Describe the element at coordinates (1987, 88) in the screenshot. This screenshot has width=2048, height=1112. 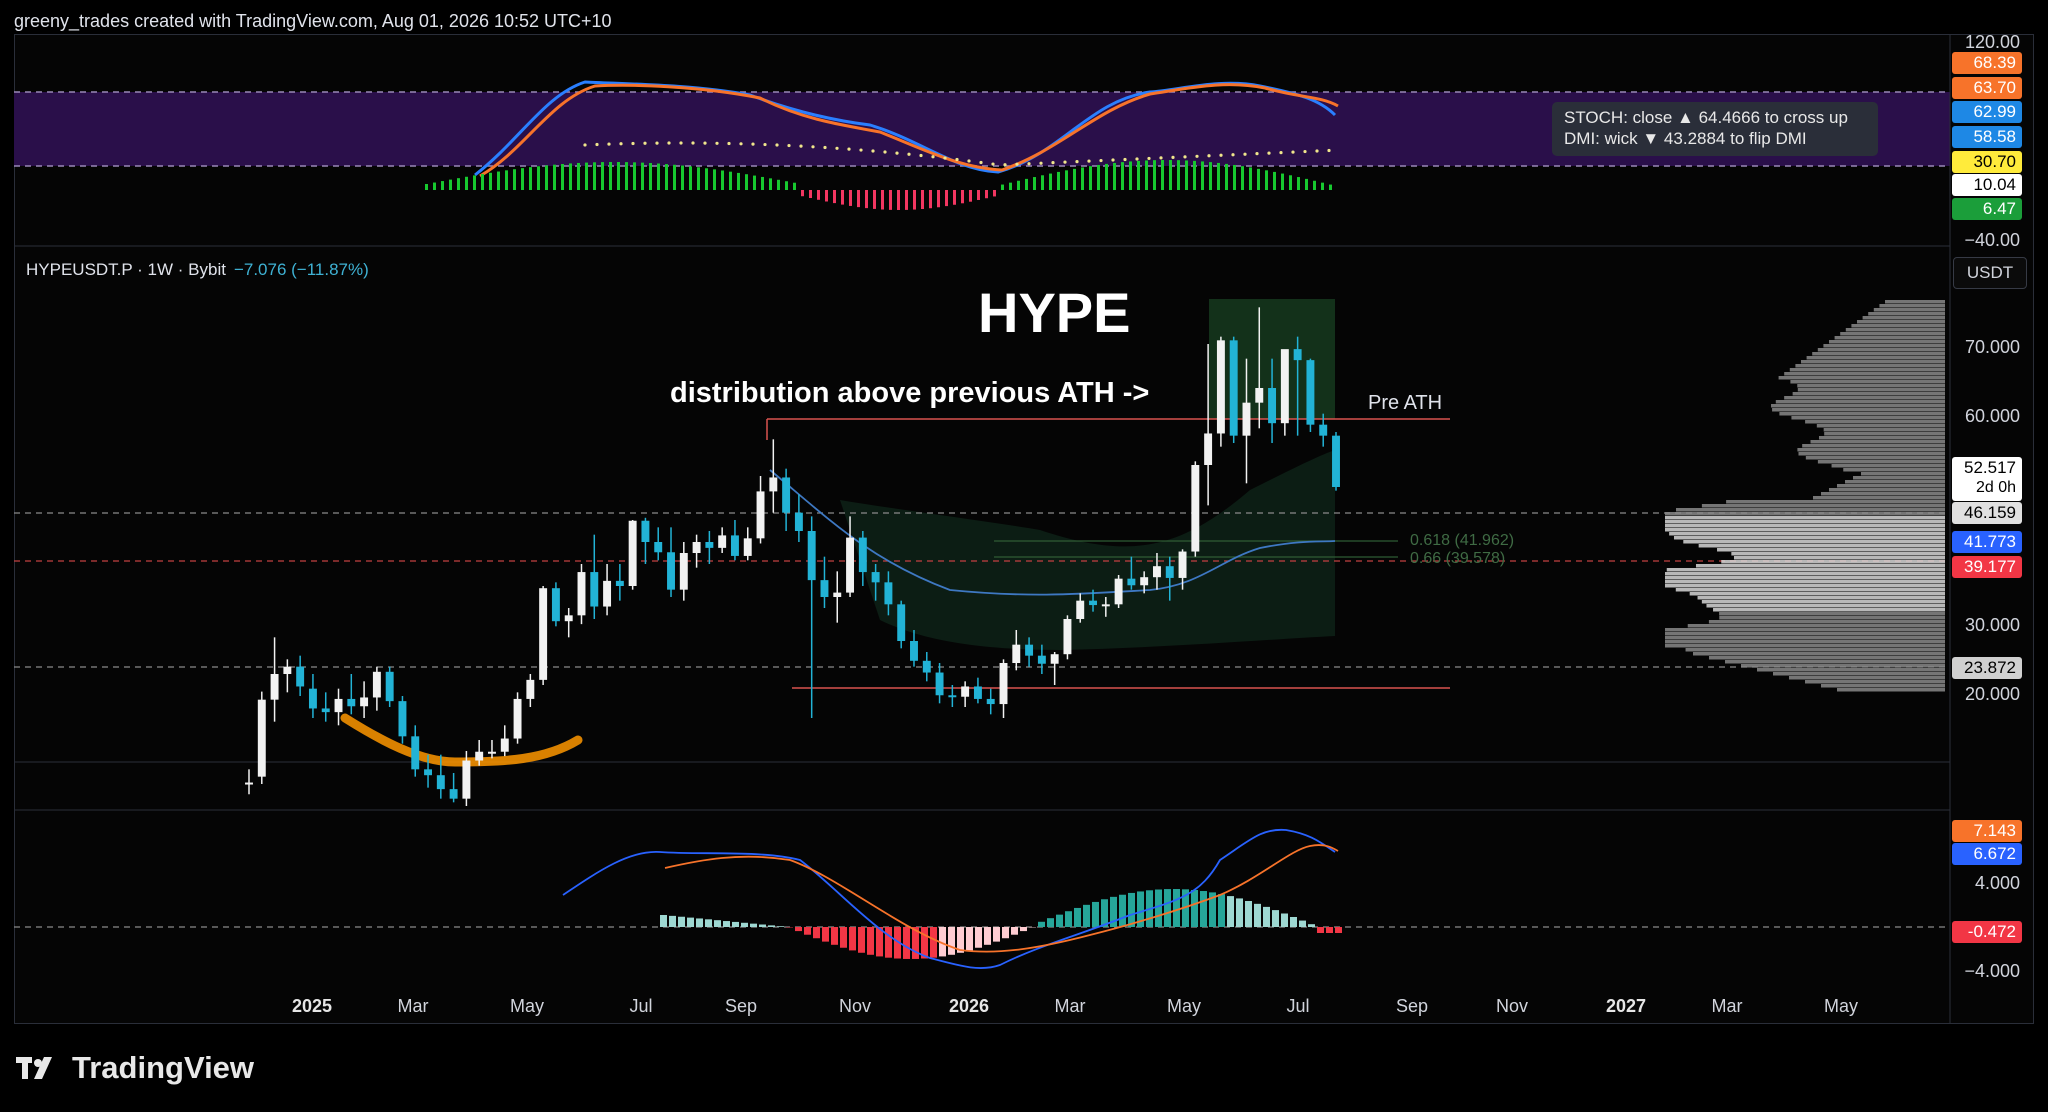
I see `stoch-value-tag: 63.70` at that location.